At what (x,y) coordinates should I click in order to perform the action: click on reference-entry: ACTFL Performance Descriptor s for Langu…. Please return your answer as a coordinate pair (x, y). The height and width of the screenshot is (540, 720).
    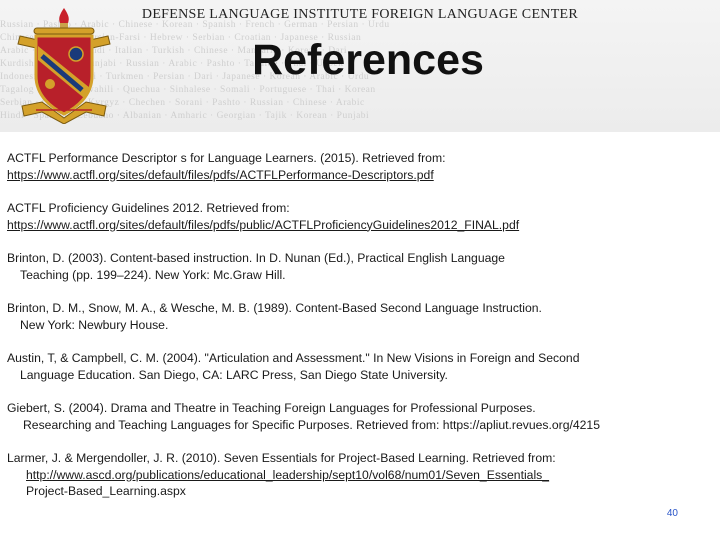
    Looking at the image, I should click on (357, 166).